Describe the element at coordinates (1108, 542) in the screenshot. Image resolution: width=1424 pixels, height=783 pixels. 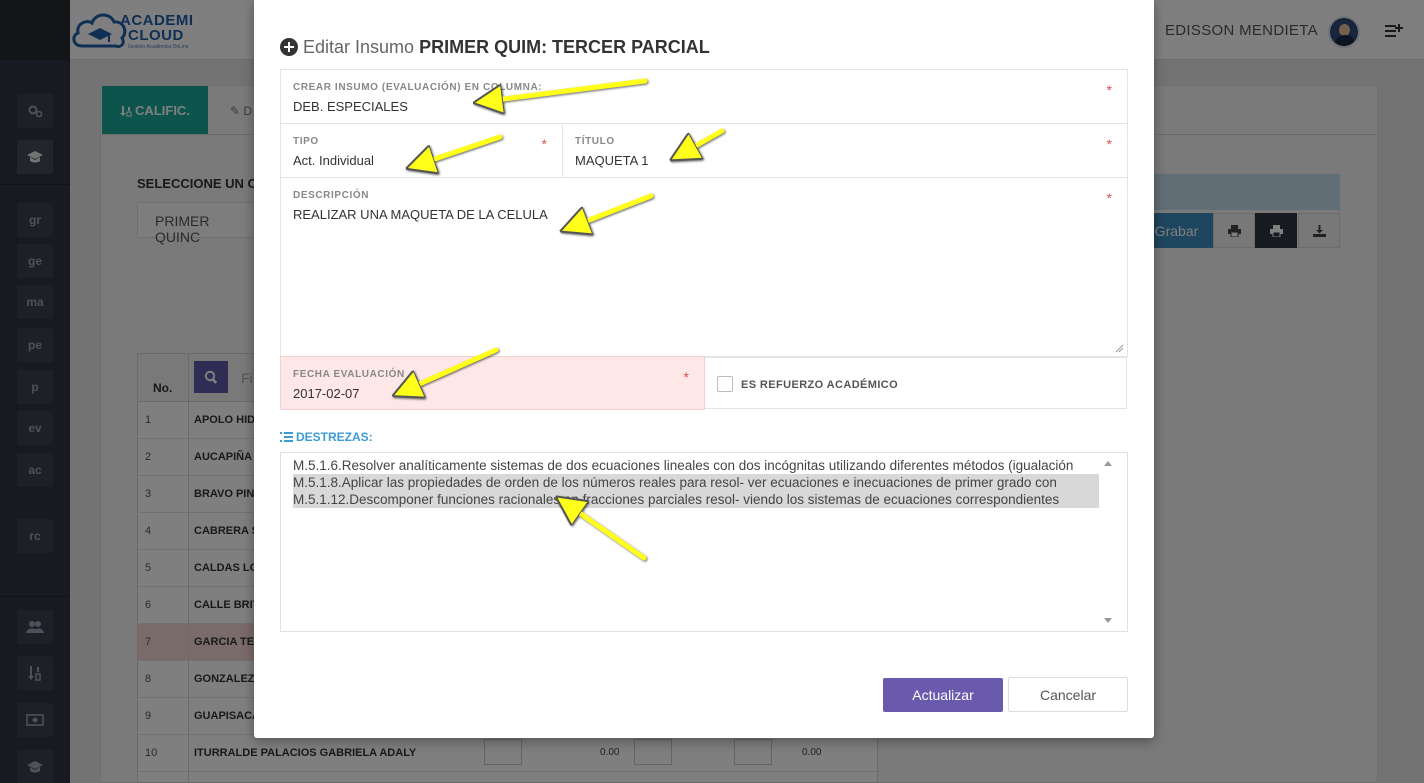
I see `listbox-scrollbar` at that location.